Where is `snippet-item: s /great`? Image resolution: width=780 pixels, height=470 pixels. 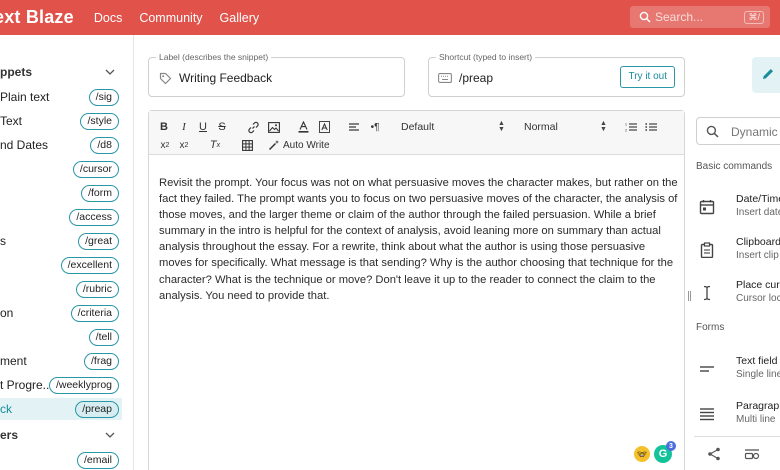 snippet-item: s /great is located at coordinates (61, 241).